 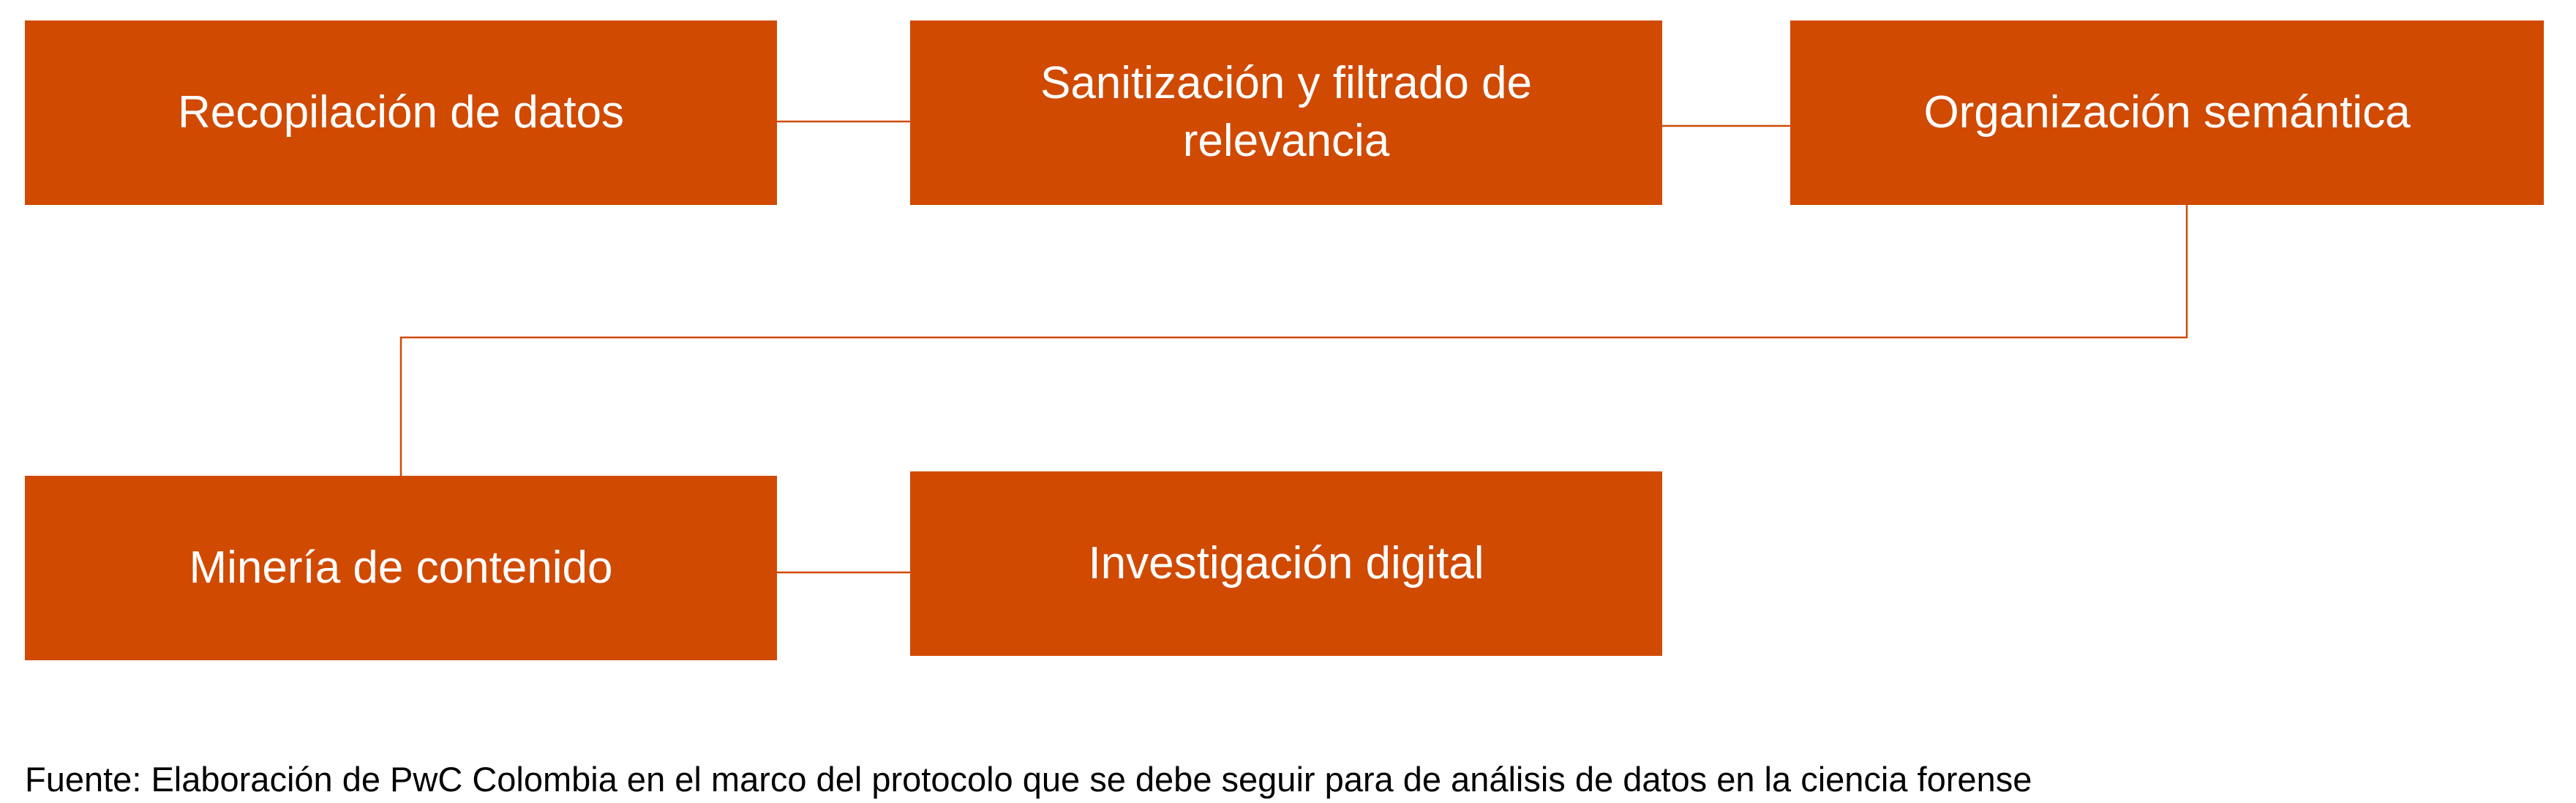 I want to click on step-investigacion-digital: Investigación digital, so click(x=1286, y=563).